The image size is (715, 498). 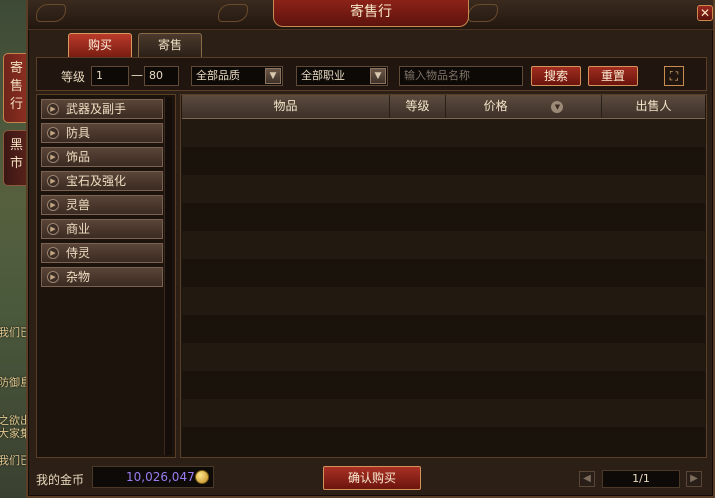 What do you see at coordinates (102, 277) in the screenshot?
I see `category-misc: ▶ 杂物` at bounding box center [102, 277].